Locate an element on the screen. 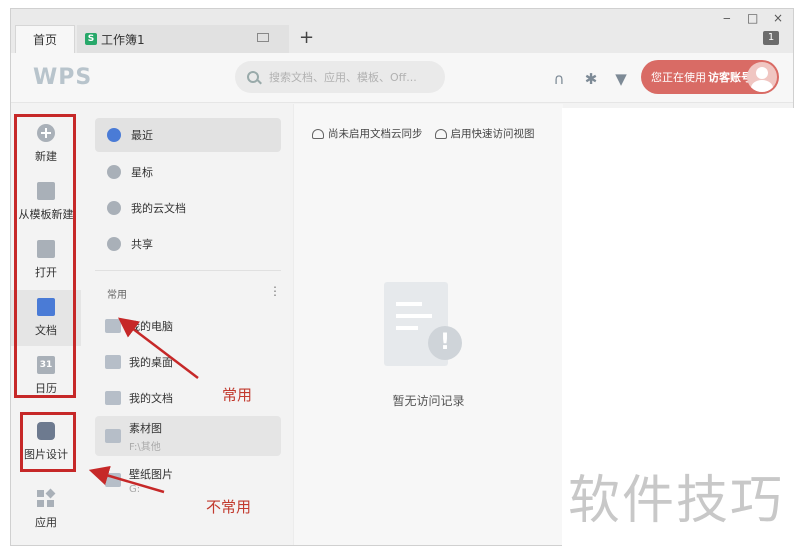  arrow-common is located at coordinates (158, 348).